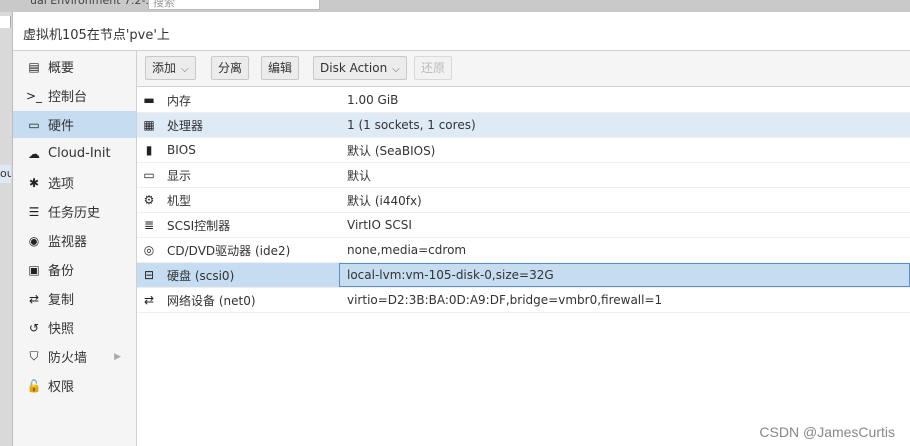 The width and height of the screenshot is (910, 446). I want to click on nav-item-label: 复制, so click(61, 300).